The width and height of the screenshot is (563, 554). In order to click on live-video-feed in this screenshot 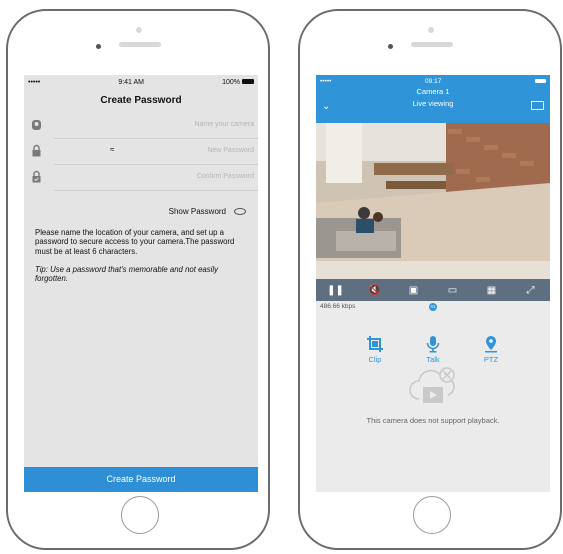, I will do `click(433, 201)`.